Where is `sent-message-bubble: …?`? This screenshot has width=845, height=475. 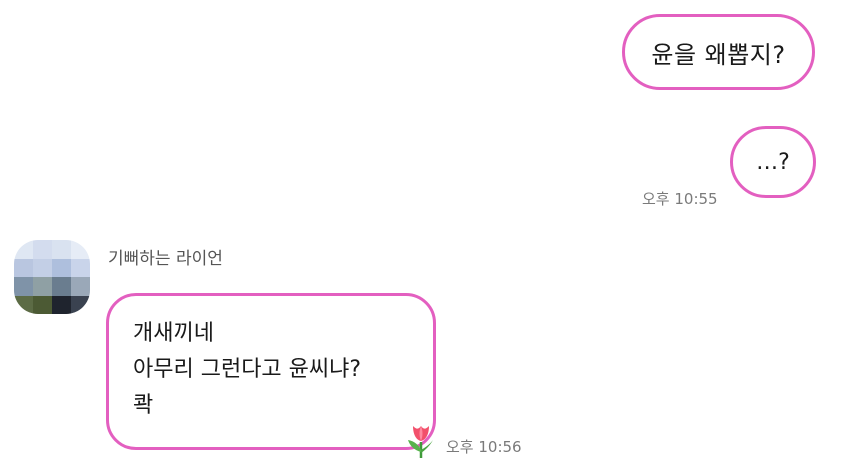 sent-message-bubble: …? is located at coordinates (773, 162).